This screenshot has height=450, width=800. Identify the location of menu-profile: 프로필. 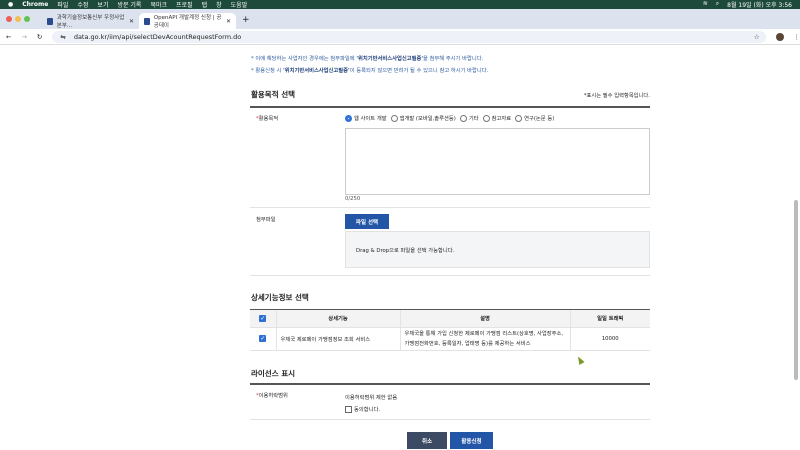
(184, 4).